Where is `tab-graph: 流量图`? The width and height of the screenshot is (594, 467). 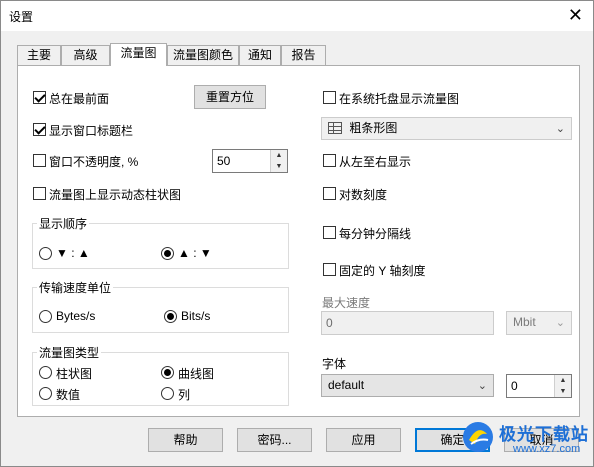 tab-graph: 流量图 is located at coordinates (138, 54).